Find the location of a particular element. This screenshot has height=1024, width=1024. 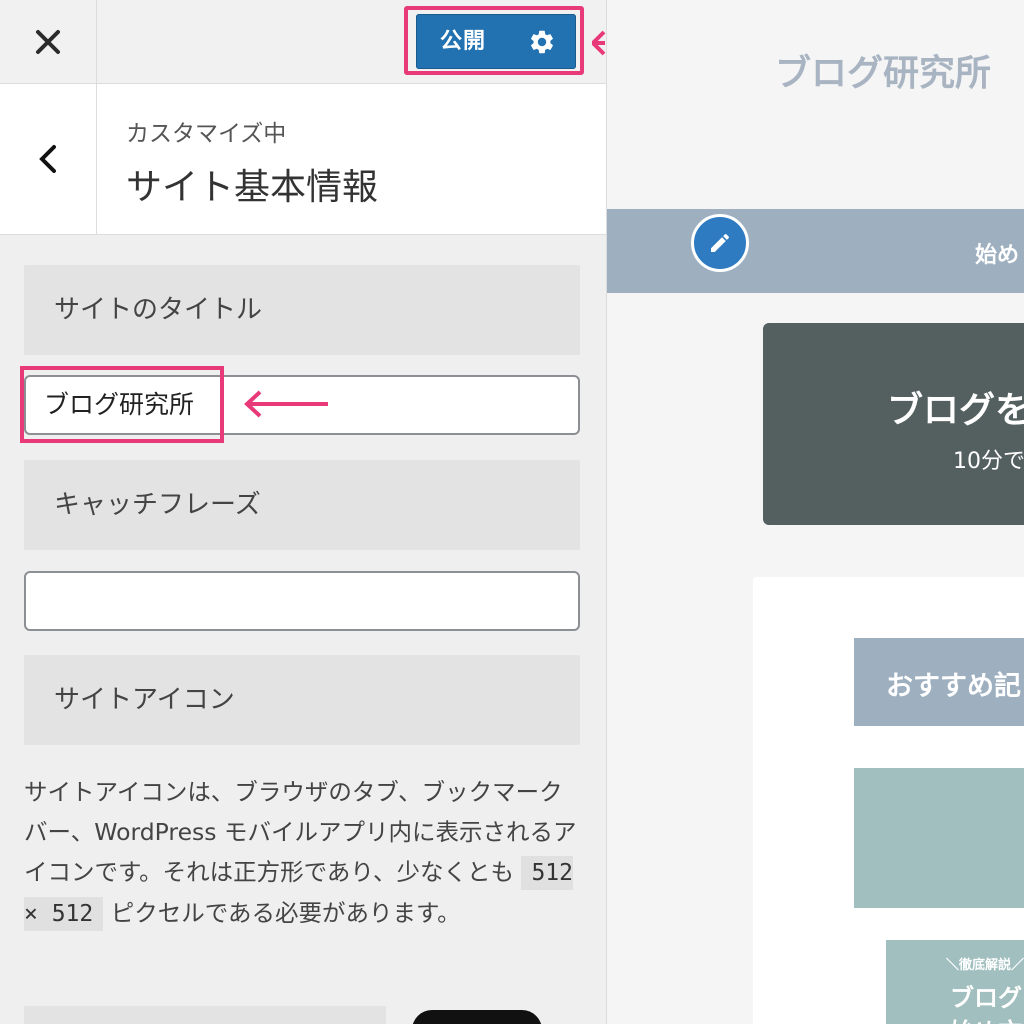

site-title-highlight is located at coordinates (122, 404).